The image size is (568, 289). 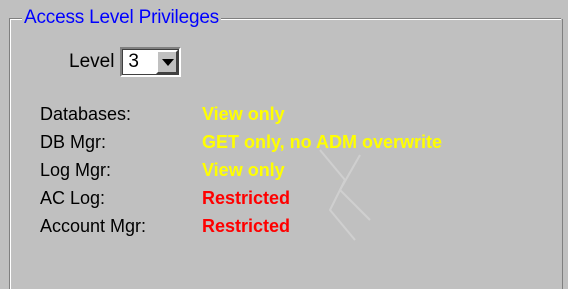 I want to click on chevron-down-icon, so click(x=168, y=62).